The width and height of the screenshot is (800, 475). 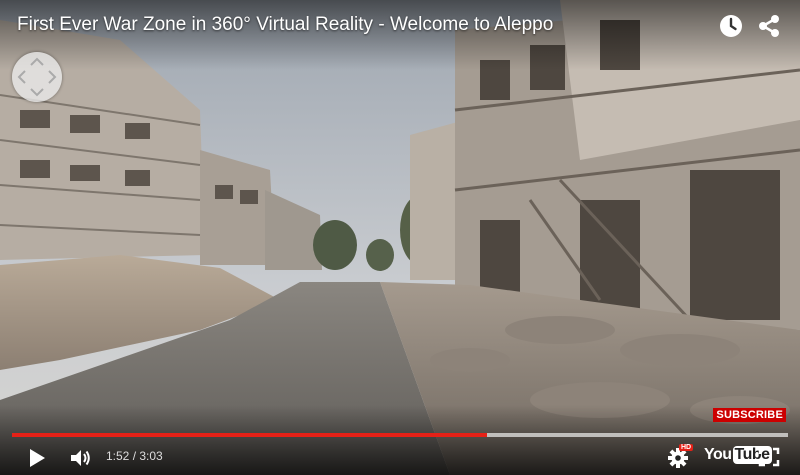 I want to click on pan-arrows-icon, so click(x=37, y=77).